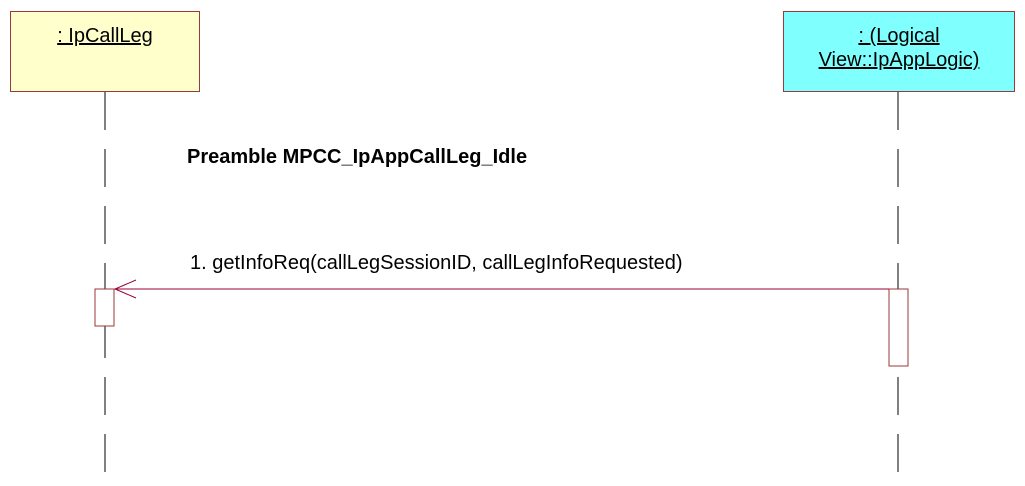  What do you see at coordinates (899, 60) in the screenshot?
I see `lifeline-label-ipapplogic-line2: View::IpAppLogic)` at bounding box center [899, 60].